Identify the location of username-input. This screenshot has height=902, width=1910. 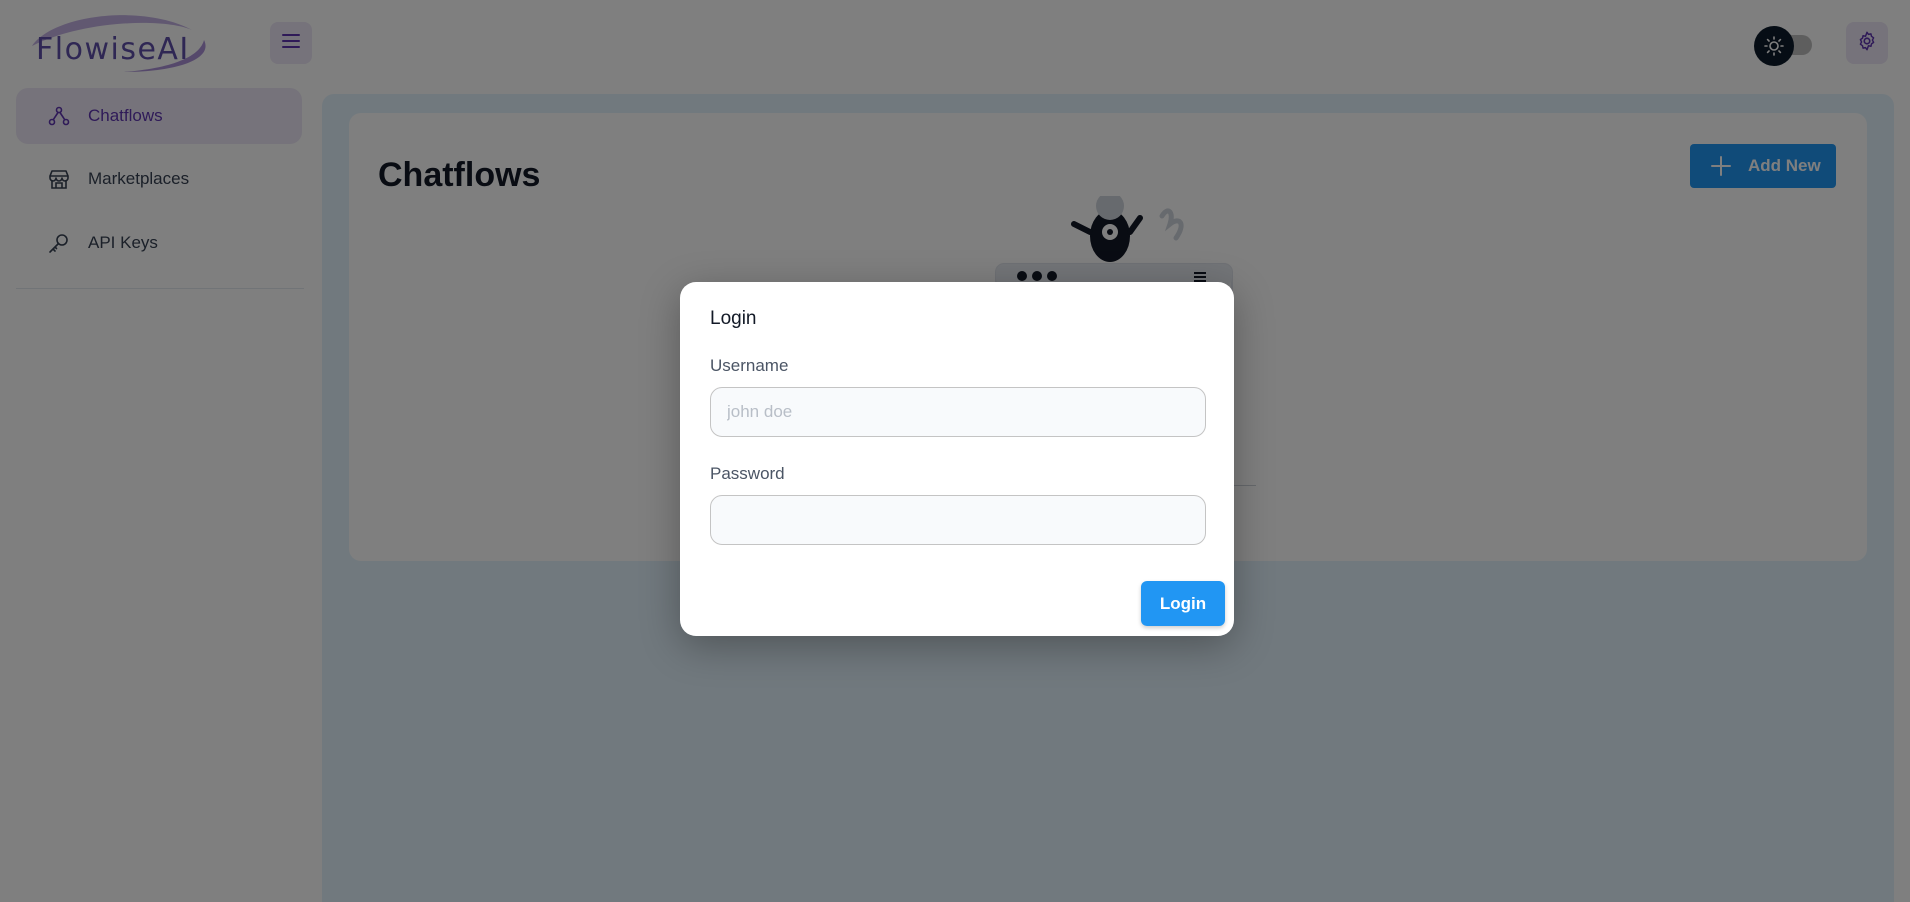
(958, 412).